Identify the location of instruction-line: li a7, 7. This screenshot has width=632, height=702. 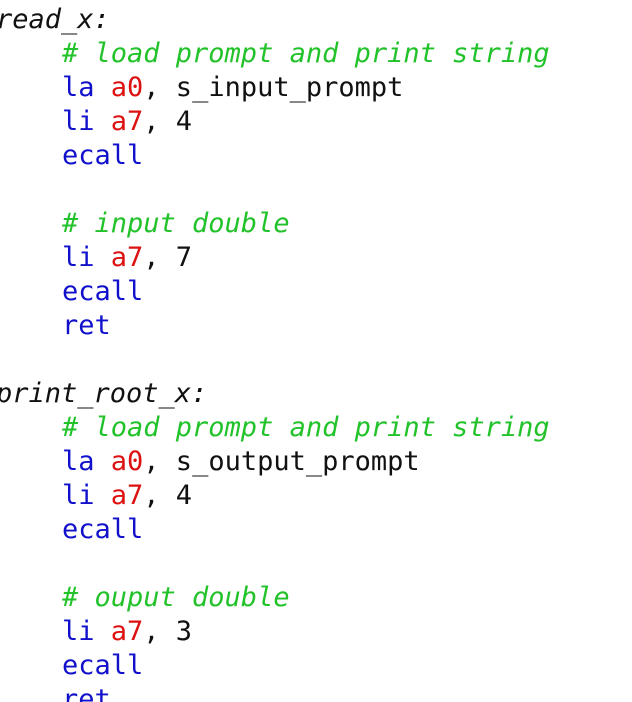
(127, 258).